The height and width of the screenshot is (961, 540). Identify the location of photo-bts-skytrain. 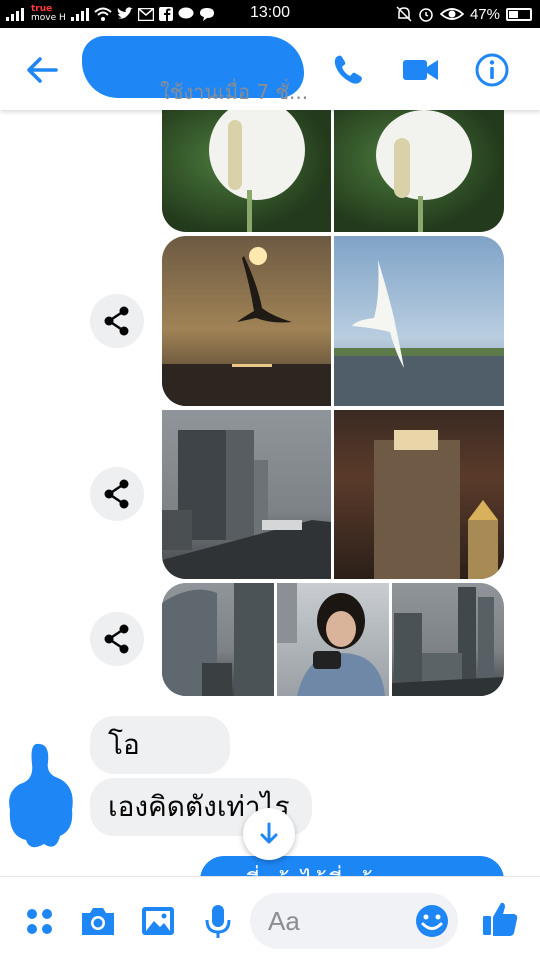
(246, 494).